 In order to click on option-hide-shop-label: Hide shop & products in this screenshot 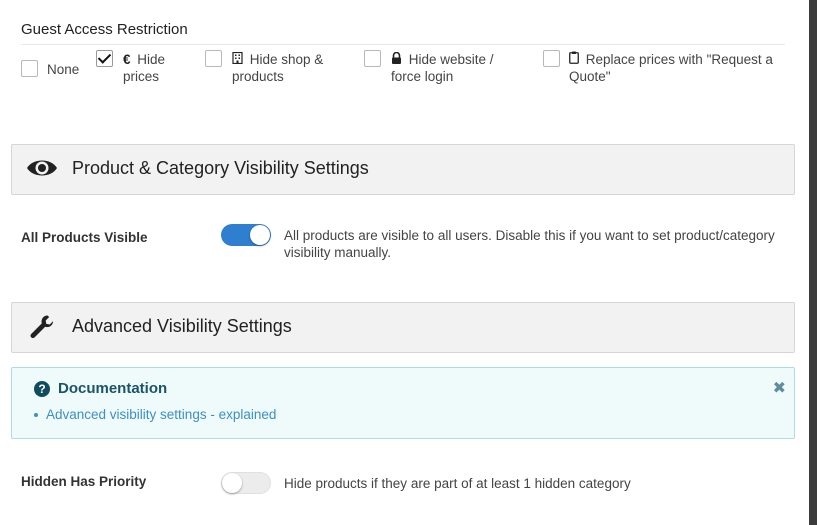, I will do `click(278, 67)`.